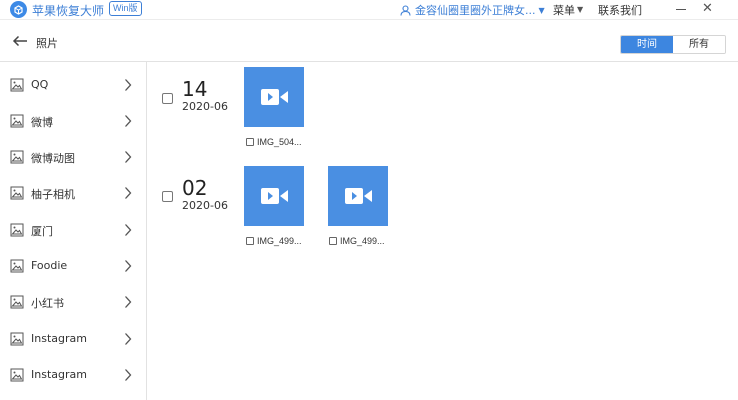 This screenshot has width=738, height=400. Describe the element at coordinates (699, 44) in the screenshot. I see `tab-all: 所有` at that location.